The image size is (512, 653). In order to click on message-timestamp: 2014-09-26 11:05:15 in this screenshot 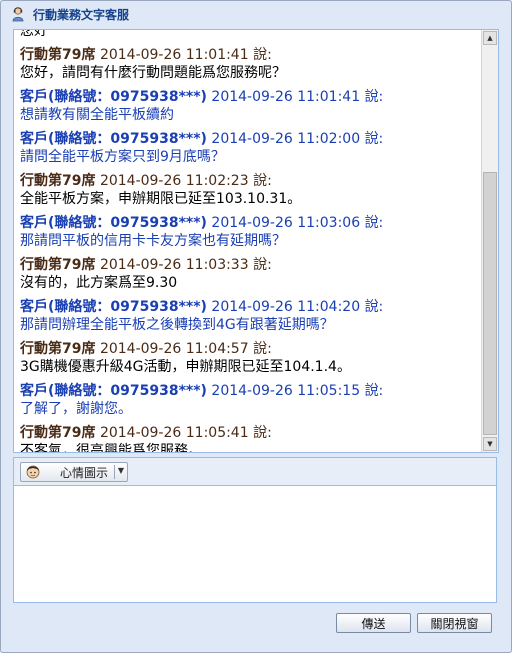, I will do `click(286, 391)`.